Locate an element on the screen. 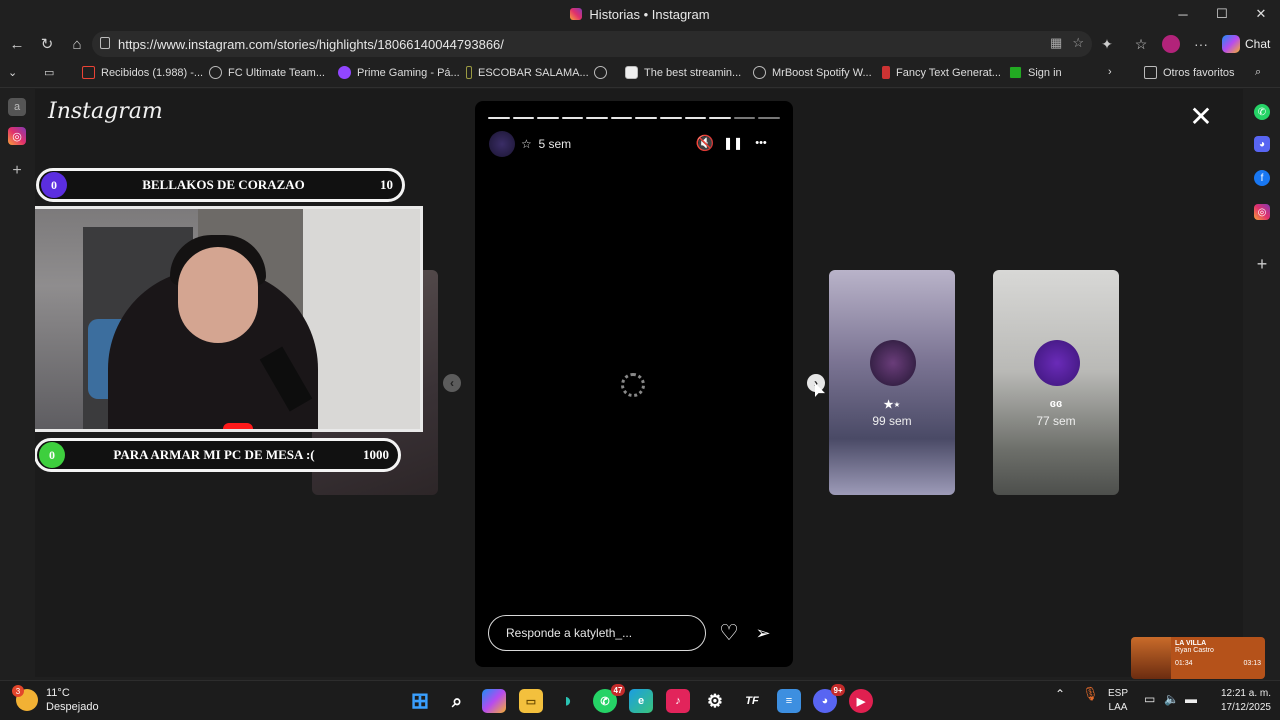  whatsapp-icon: ✆ 47 is located at coordinates (609, 698).